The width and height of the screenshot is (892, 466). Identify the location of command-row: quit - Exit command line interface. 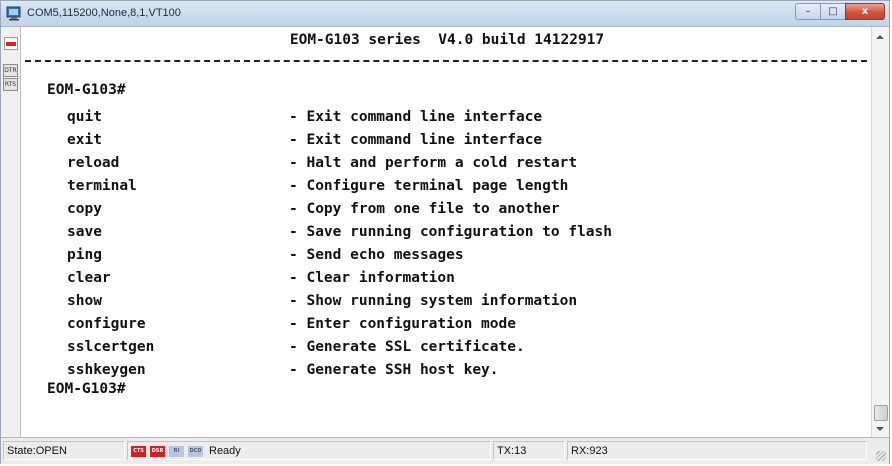
(467, 118).